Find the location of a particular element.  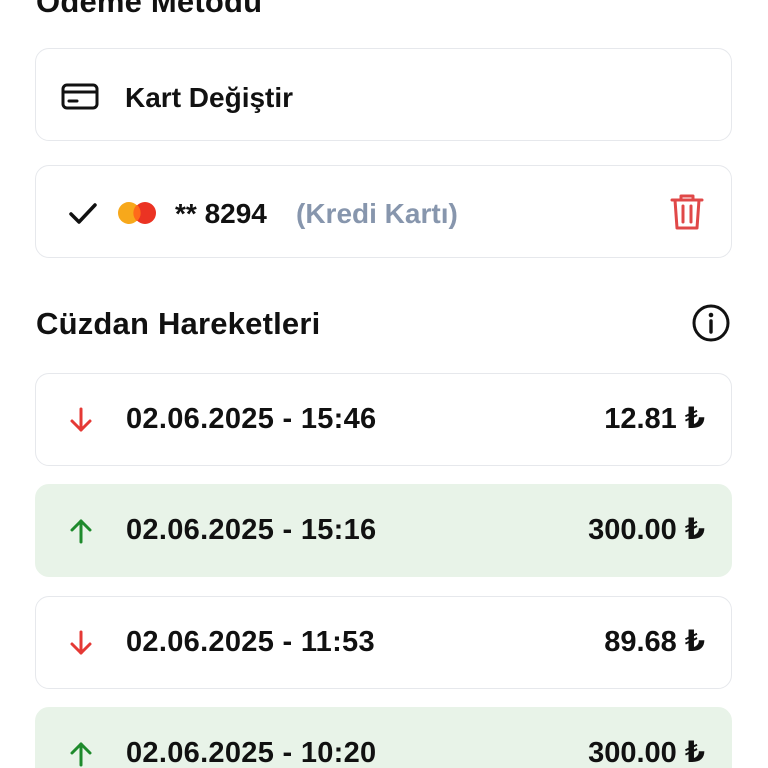

card-number: ** 8294 is located at coordinates (221, 213).